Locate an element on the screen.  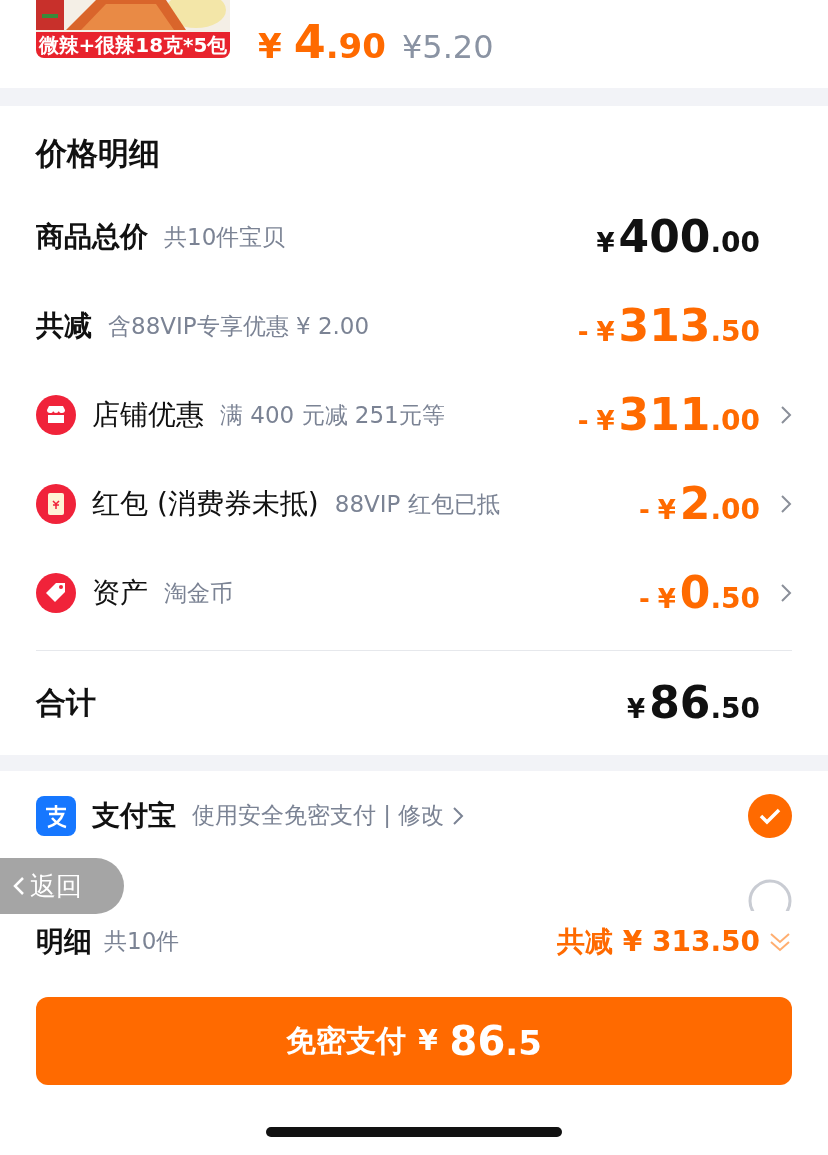
payment-app-icon is located at coordinates (56, 815).